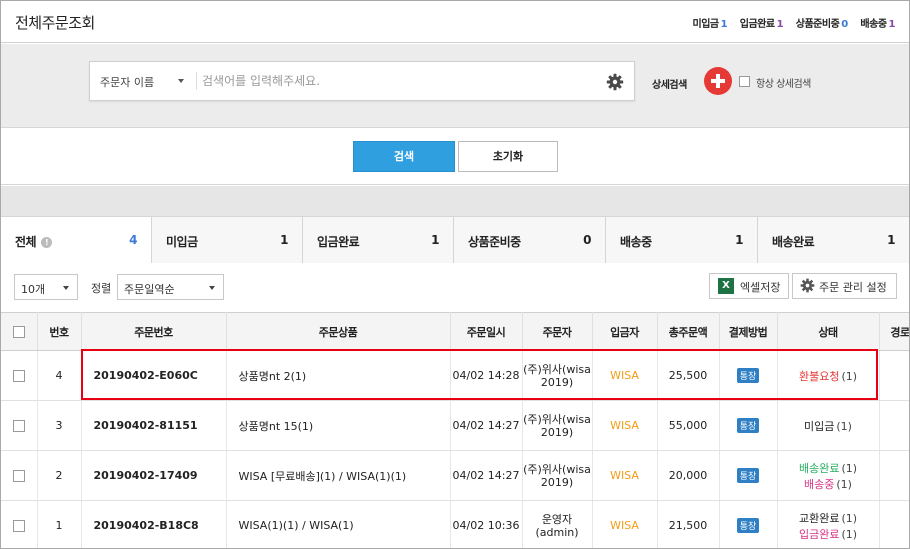 This screenshot has width=910, height=549. What do you see at coordinates (688, 475) in the screenshot?
I see `order-total: 20,000` at bounding box center [688, 475].